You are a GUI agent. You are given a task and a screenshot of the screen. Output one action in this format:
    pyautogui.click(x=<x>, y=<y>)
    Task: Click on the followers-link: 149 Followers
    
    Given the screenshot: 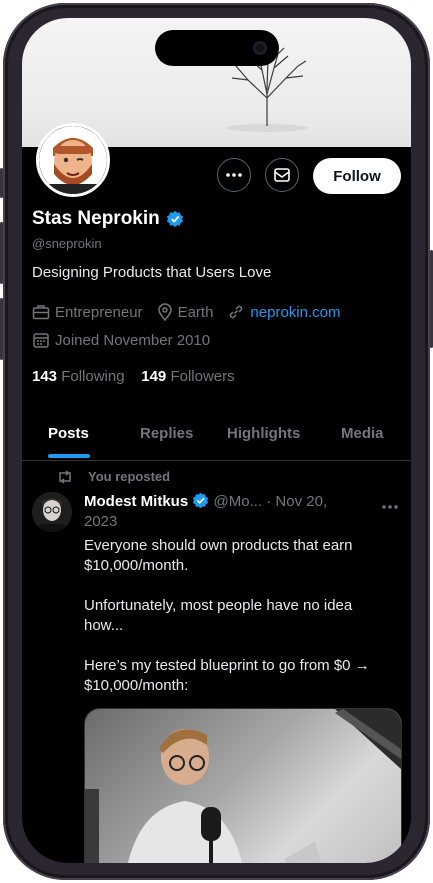 What is the action you would take?
    pyautogui.click(x=187, y=376)
    